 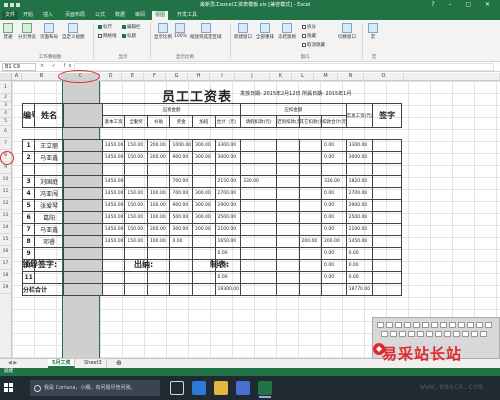 What do you see at coordinates (206, 31) in the screenshot?
I see `zoom-to-selection-button: 缩放到选定区域` at bounding box center [206, 31].